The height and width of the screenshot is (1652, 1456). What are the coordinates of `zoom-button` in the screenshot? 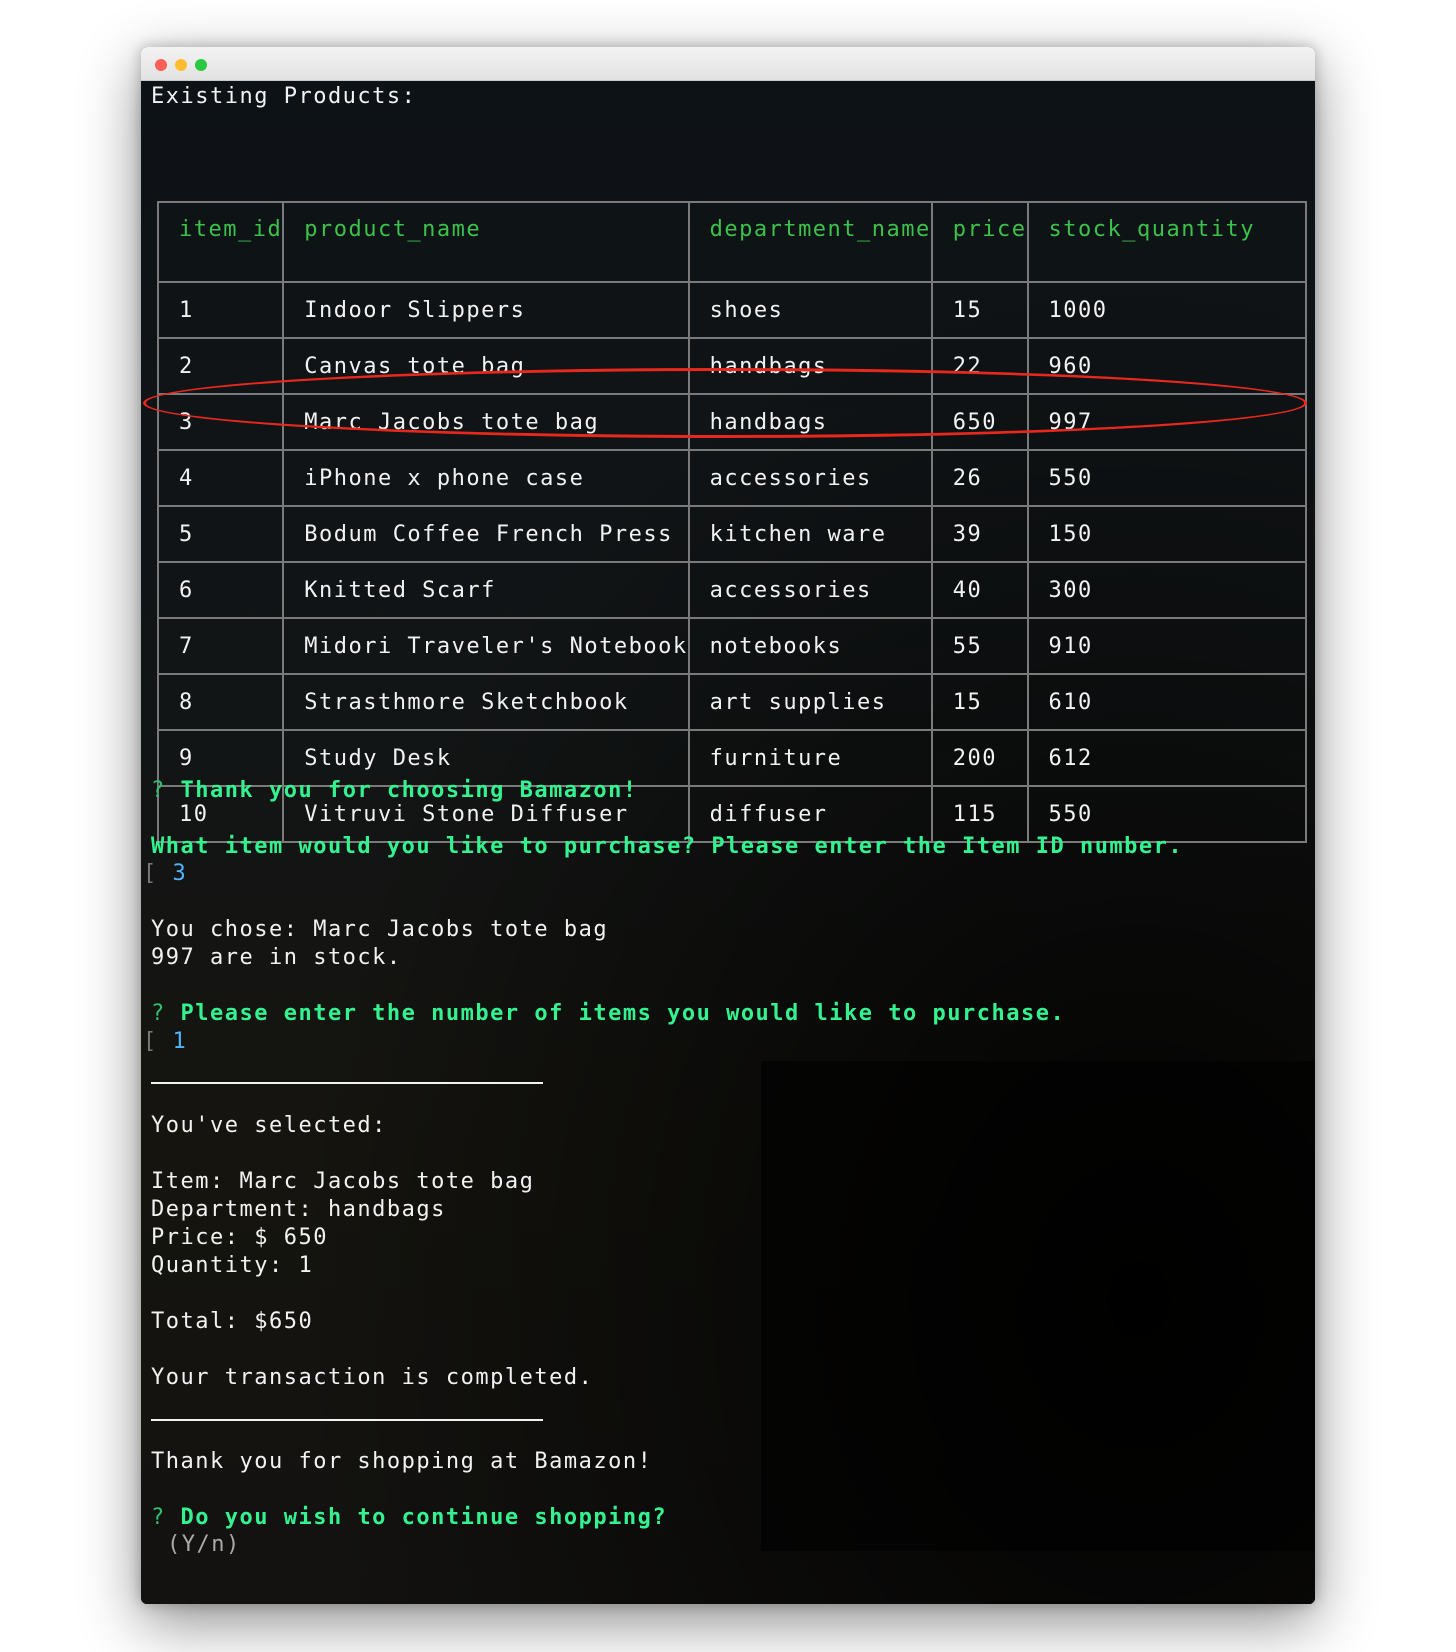 It's located at (201, 65).